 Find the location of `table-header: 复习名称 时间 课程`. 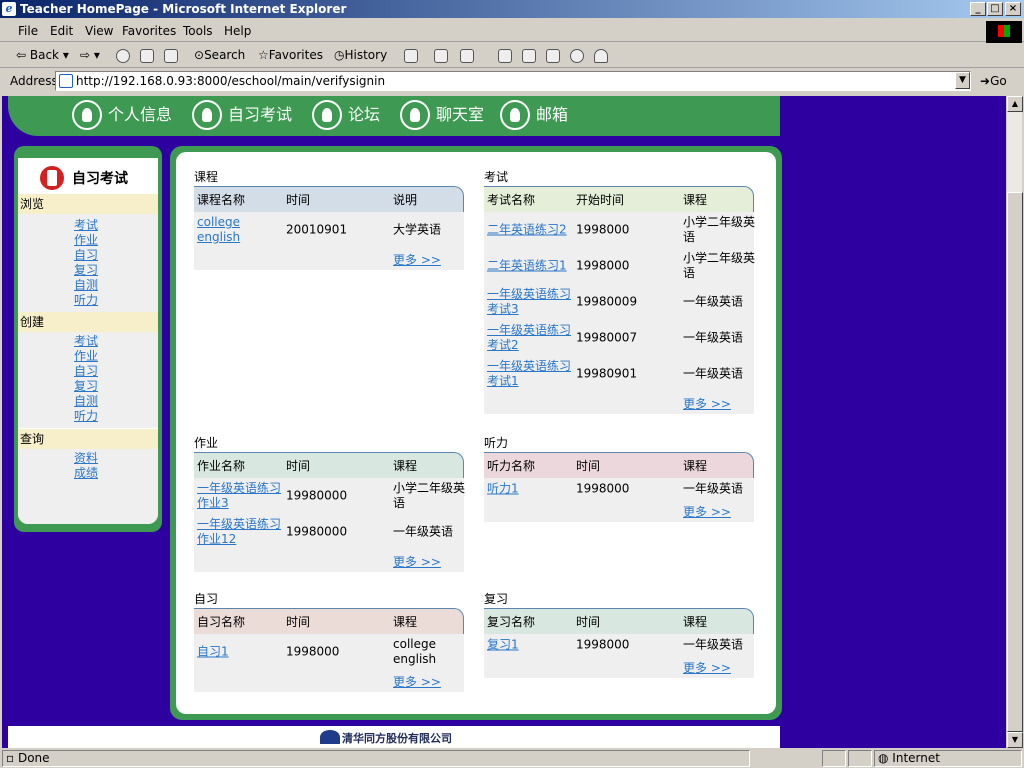

table-header: 复习名称 时间 课程 is located at coordinates (619, 621).